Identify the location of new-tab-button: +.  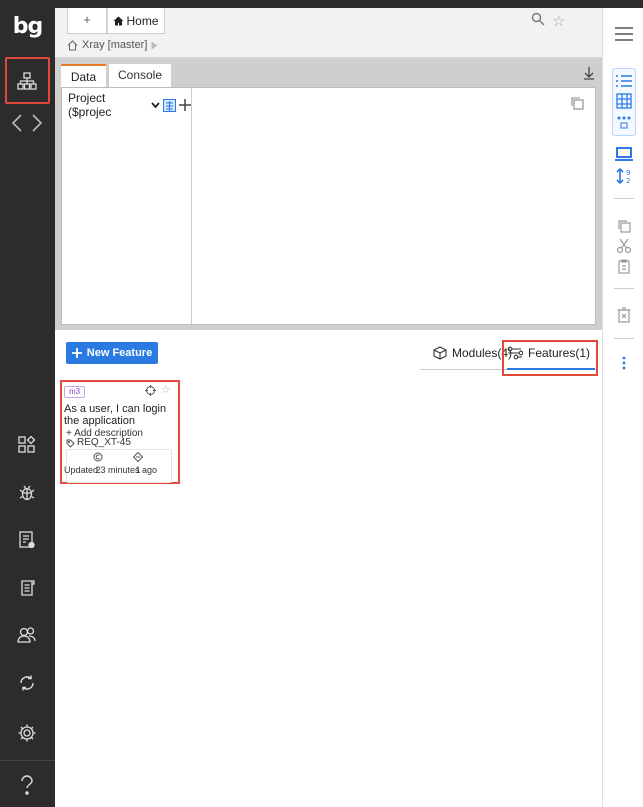
(87, 21).